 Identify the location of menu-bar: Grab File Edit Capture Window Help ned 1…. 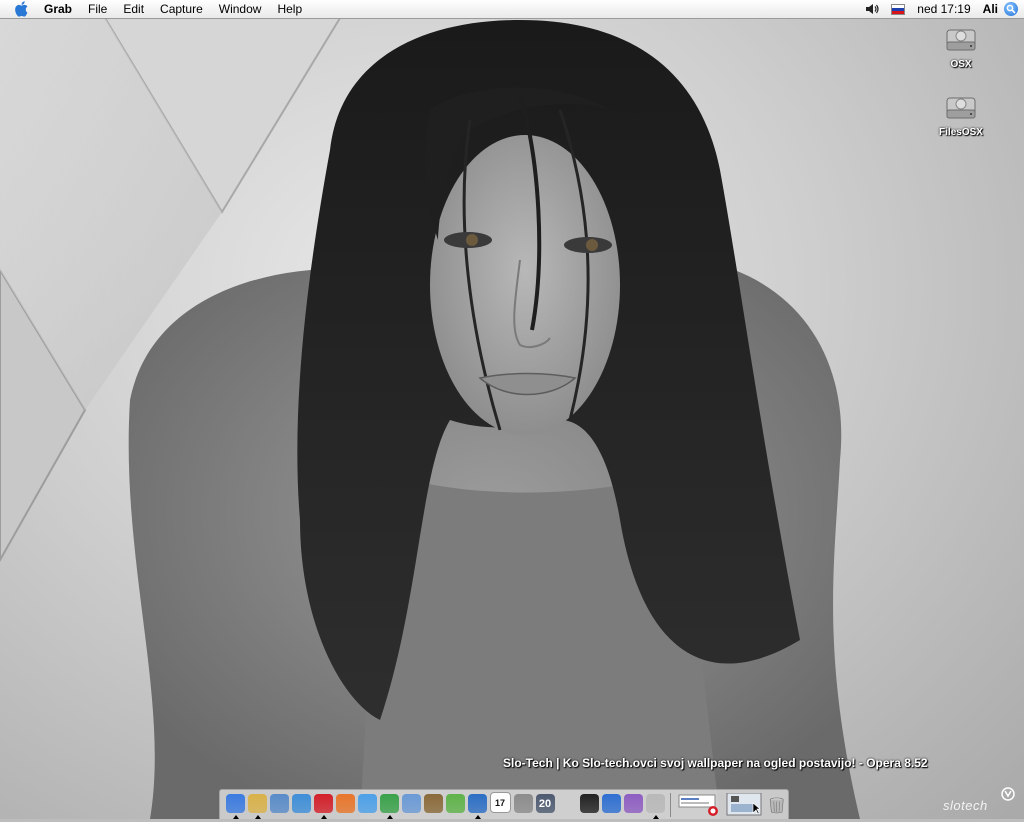
(512, 9).